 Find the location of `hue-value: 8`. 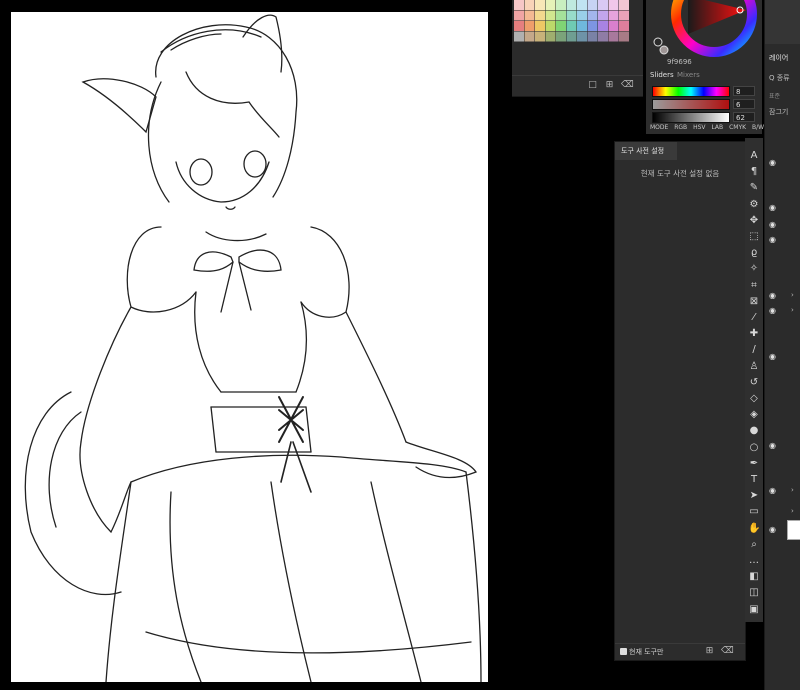

hue-value: 8 is located at coordinates (744, 91).